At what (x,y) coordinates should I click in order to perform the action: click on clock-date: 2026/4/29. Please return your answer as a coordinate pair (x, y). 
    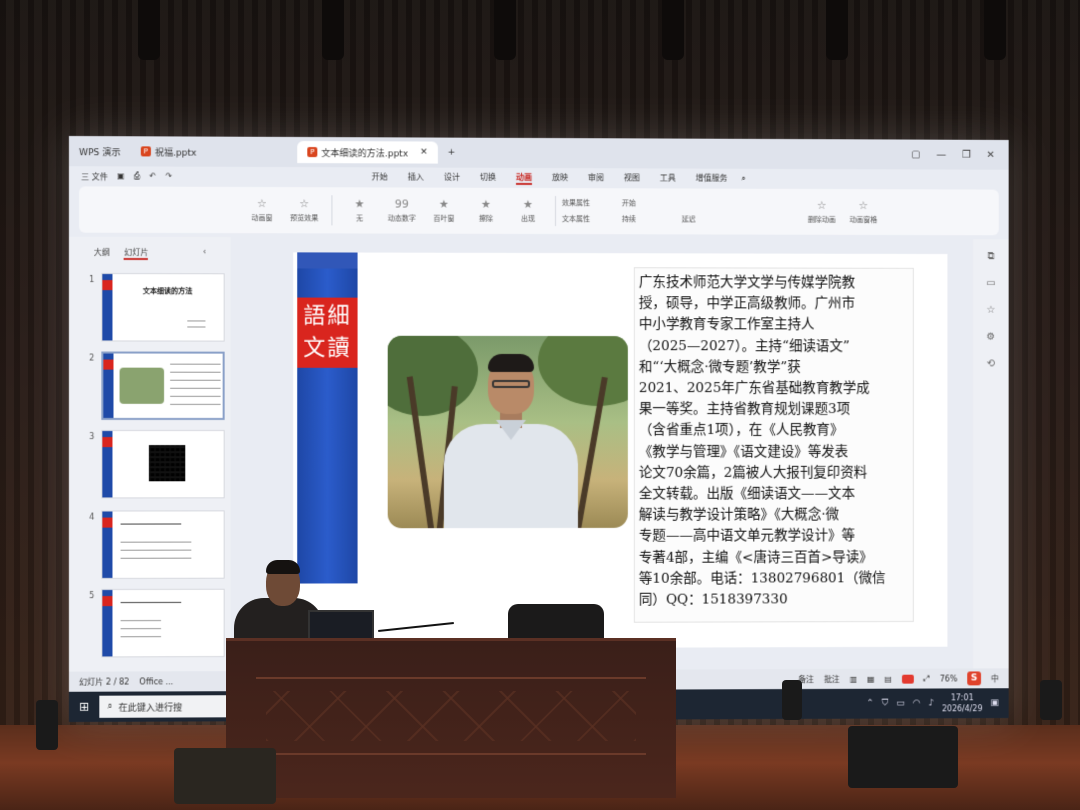
    Looking at the image, I should click on (962, 709).